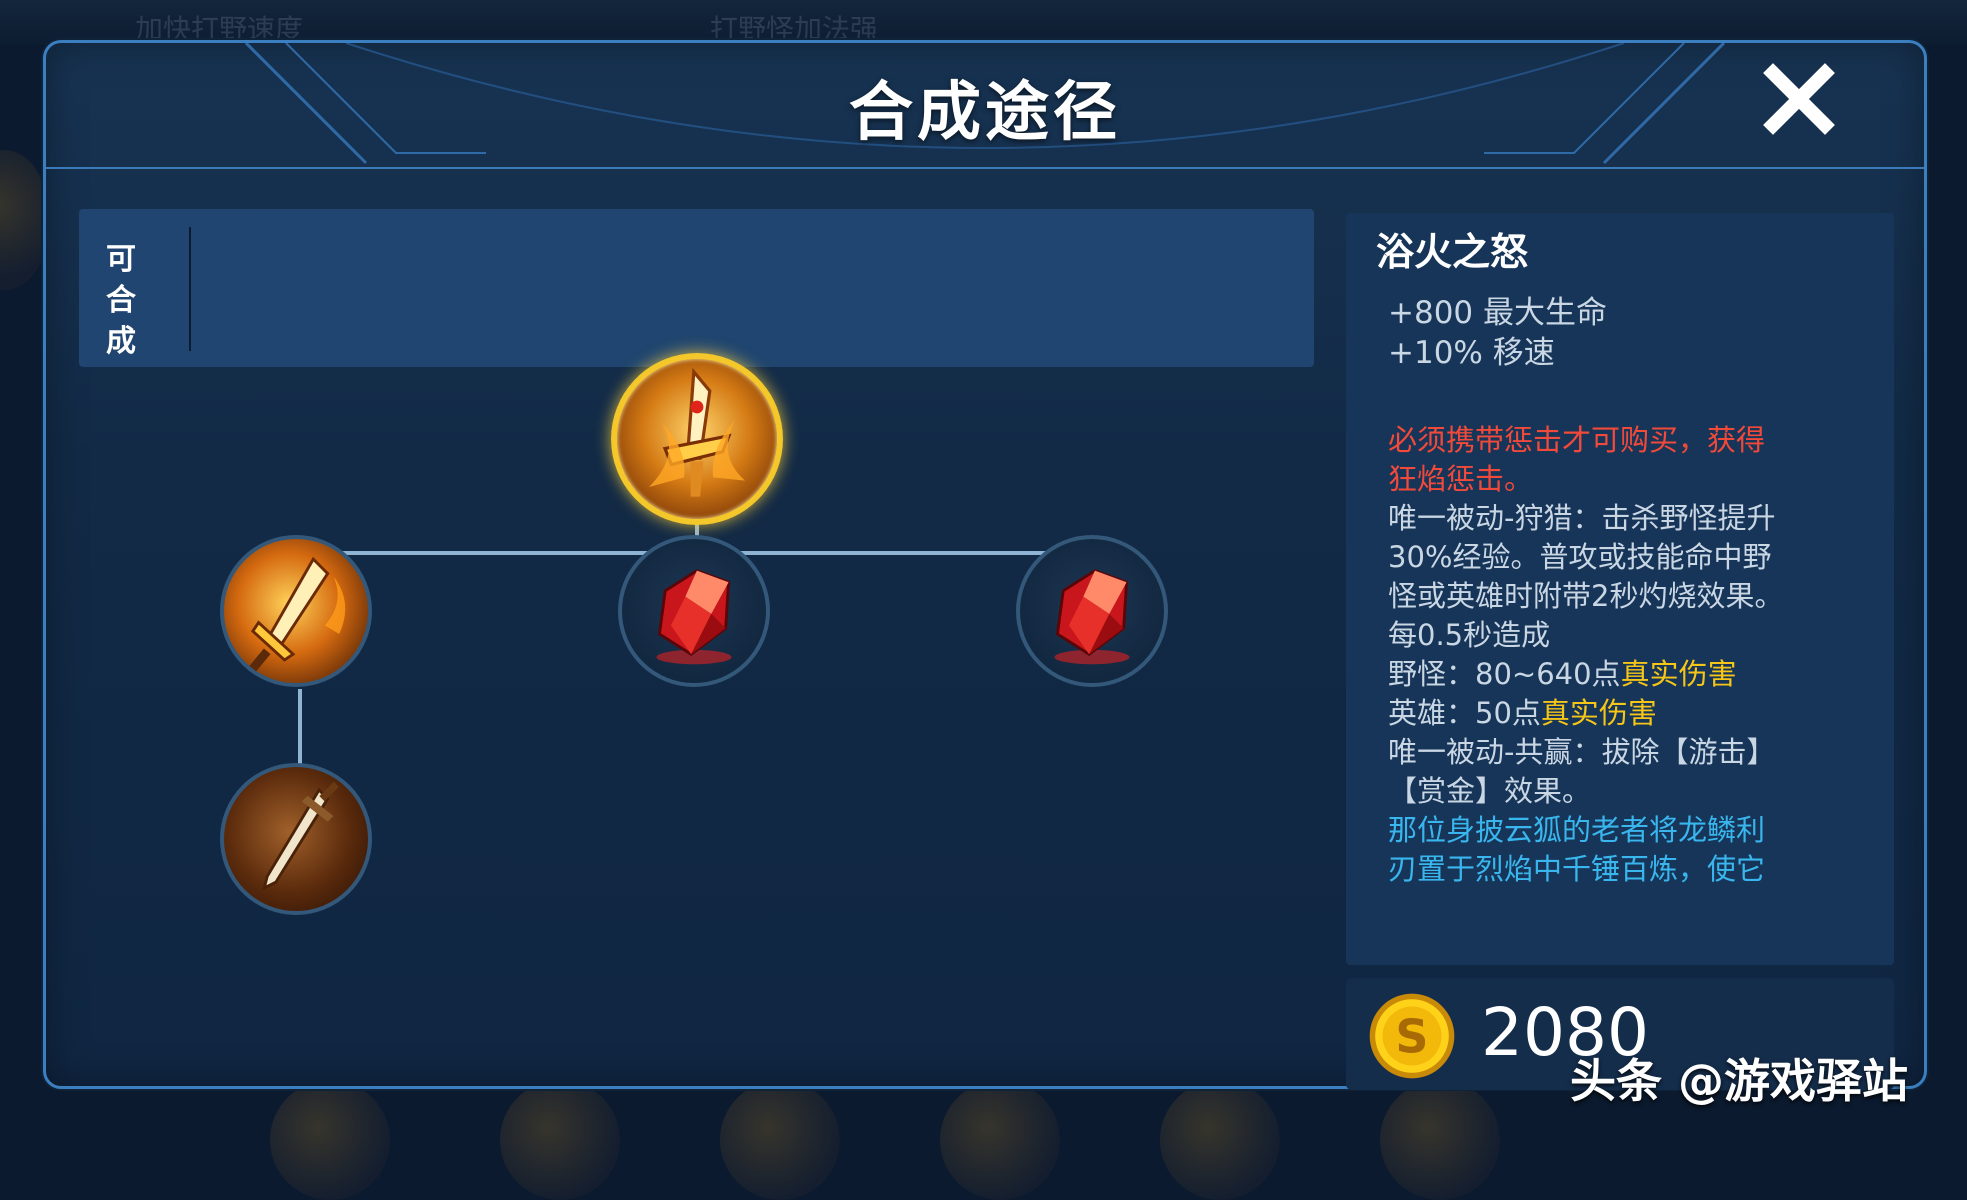 Image resolution: width=1967 pixels, height=1200 pixels. What do you see at coordinates (1497, 313) in the screenshot?
I see `item-stat: +800 最大生命` at bounding box center [1497, 313].